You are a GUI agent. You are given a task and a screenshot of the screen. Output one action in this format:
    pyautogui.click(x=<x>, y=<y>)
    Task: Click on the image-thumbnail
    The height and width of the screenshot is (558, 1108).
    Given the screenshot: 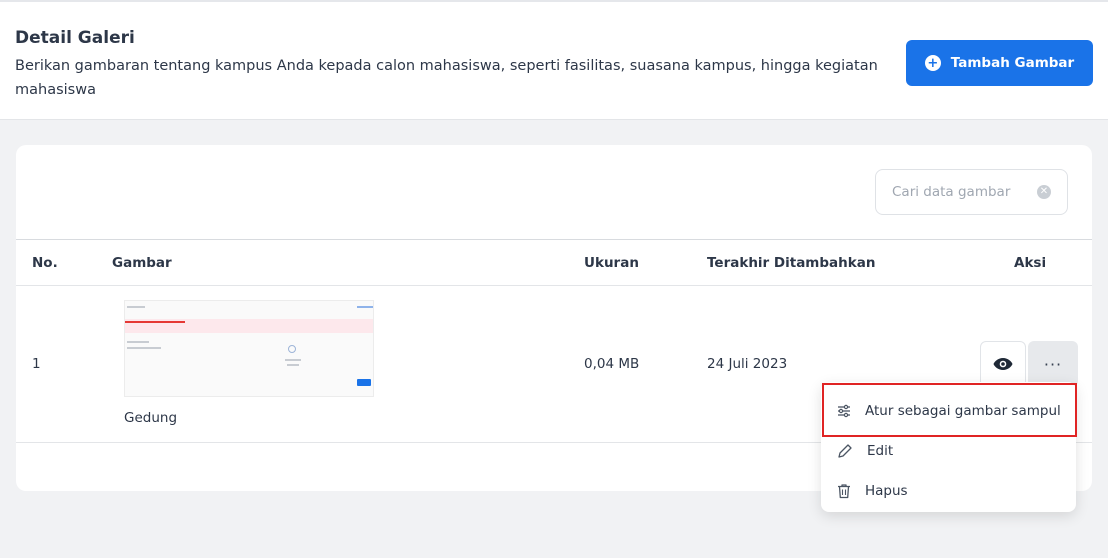 What is the action you would take?
    pyautogui.click(x=249, y=348)
    